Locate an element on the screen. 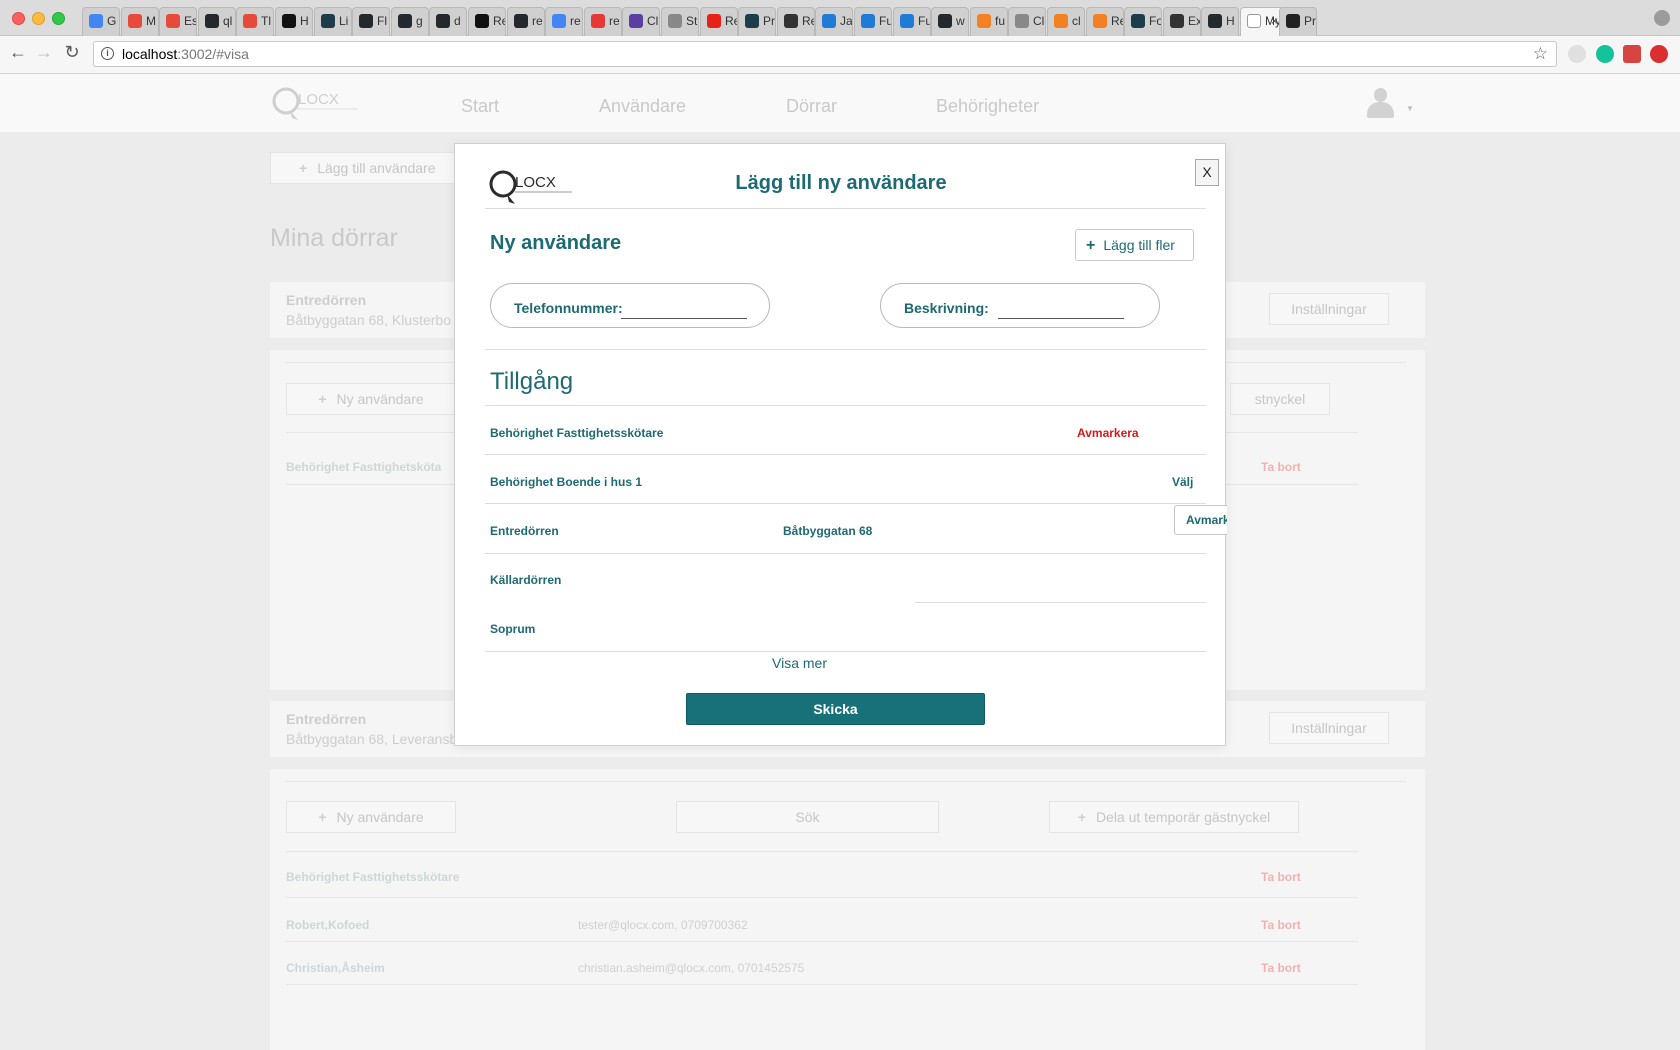 The width and height of the screenshot is (1680, 1050). tab-close-icon: × is located at coordinates (1274, 21).